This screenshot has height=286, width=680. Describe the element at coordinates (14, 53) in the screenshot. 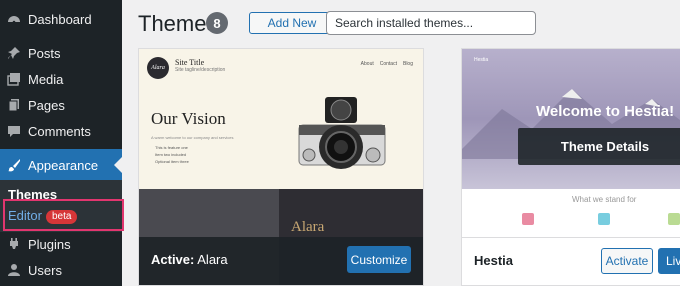

I see `pin-icon` at that location.